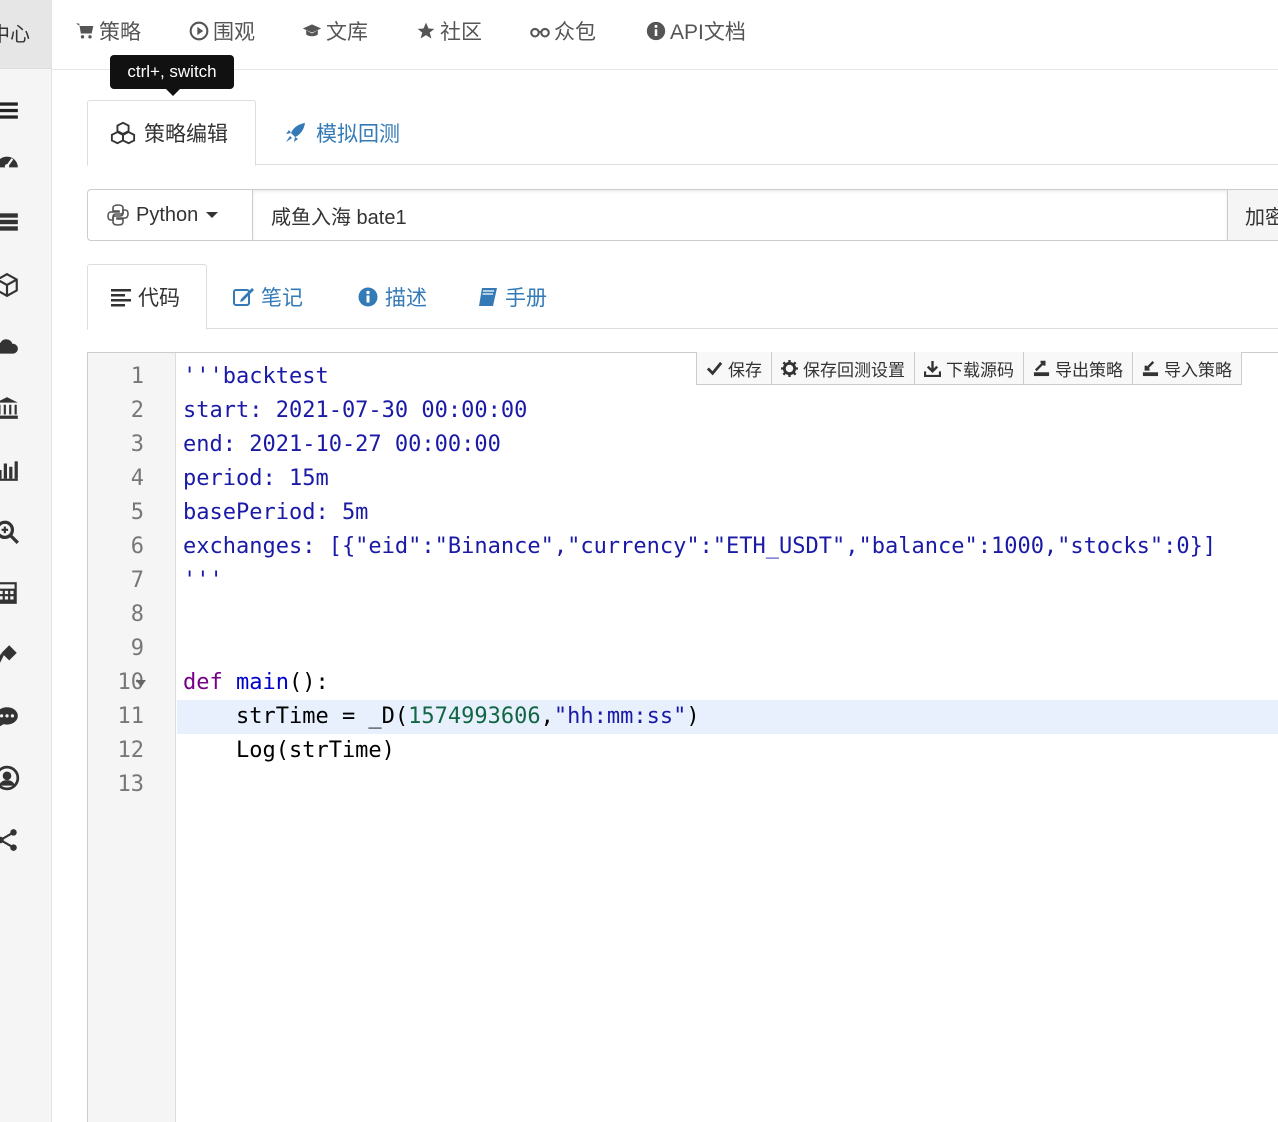 The image size is (1278, 1122). Describe the element at coordinates (11, 470) in the screenshot. I see `bar-chart-icon` at that location.